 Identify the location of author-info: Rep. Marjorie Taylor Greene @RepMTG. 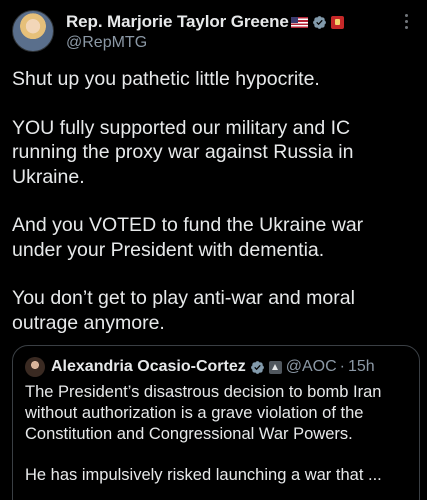
(205, 31).